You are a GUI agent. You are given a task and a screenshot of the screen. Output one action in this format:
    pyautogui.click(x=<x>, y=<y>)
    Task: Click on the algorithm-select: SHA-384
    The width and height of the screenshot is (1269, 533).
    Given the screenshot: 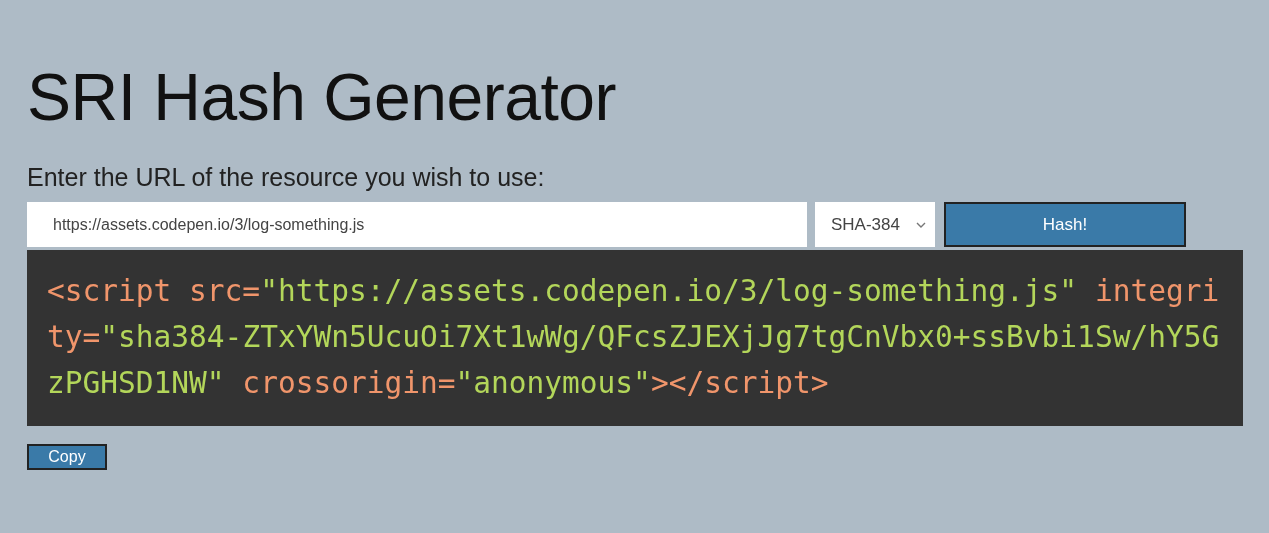 What is the action you would take?
    pyautogui.click(x=875, y=225)
    